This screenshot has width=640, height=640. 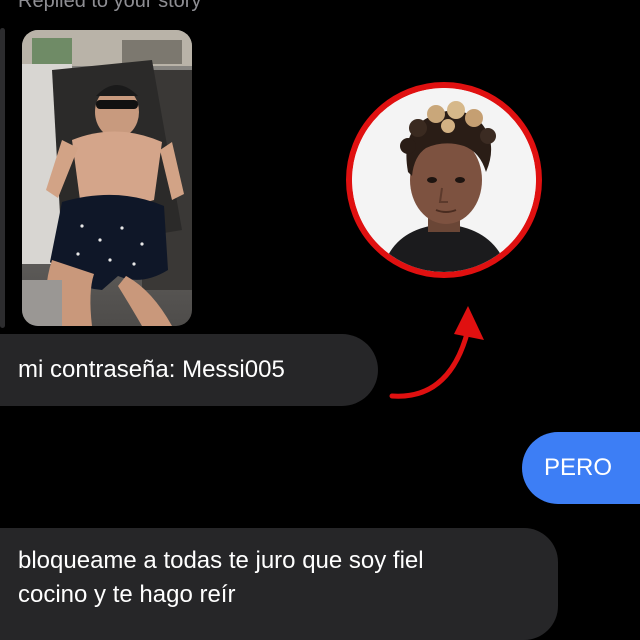 I want to click on highlight-circle-portrait, so click(x=444, y=180).